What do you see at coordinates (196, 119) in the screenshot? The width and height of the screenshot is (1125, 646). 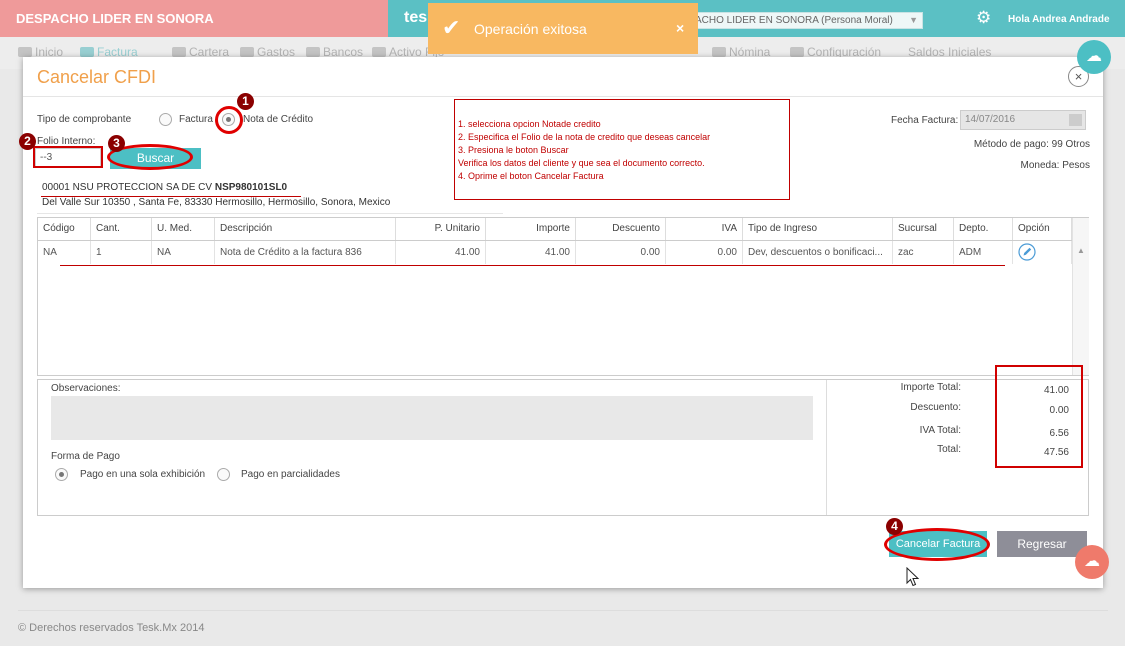 I see `radio-factura-label: Factura` at bounding box center [196, 119].